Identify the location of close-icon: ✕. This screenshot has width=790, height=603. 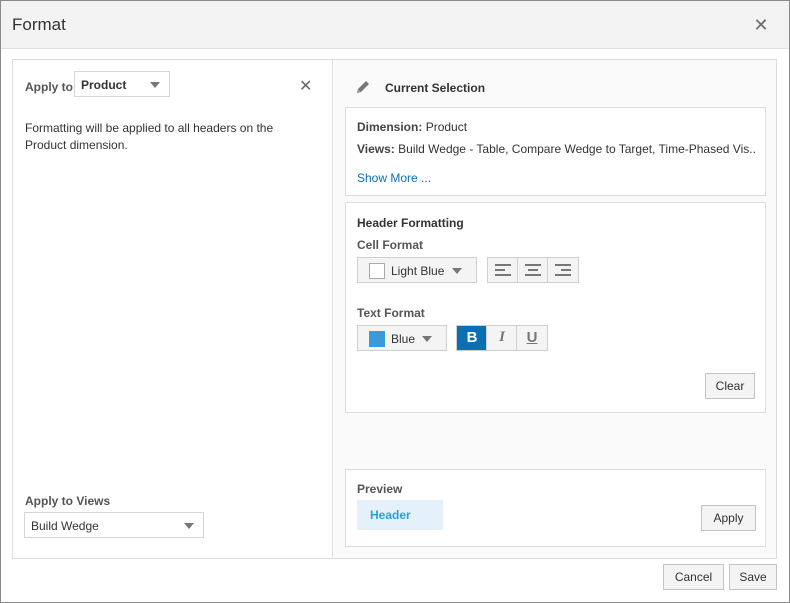
(761, 25).